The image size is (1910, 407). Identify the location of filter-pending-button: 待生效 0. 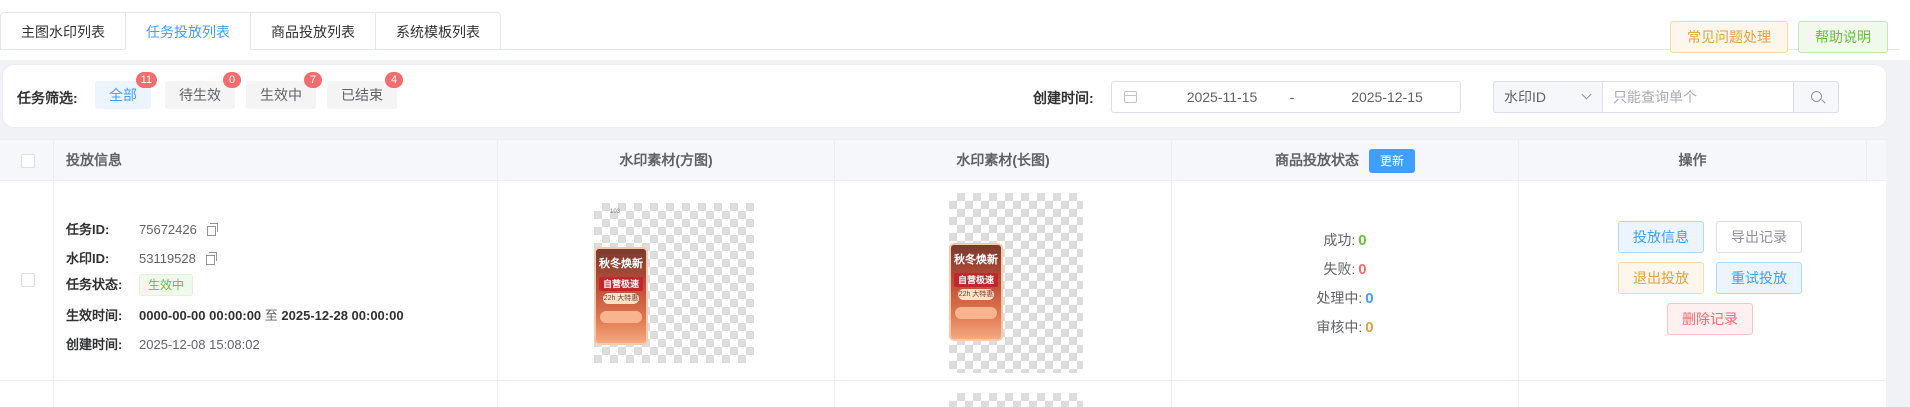
(203, 90).